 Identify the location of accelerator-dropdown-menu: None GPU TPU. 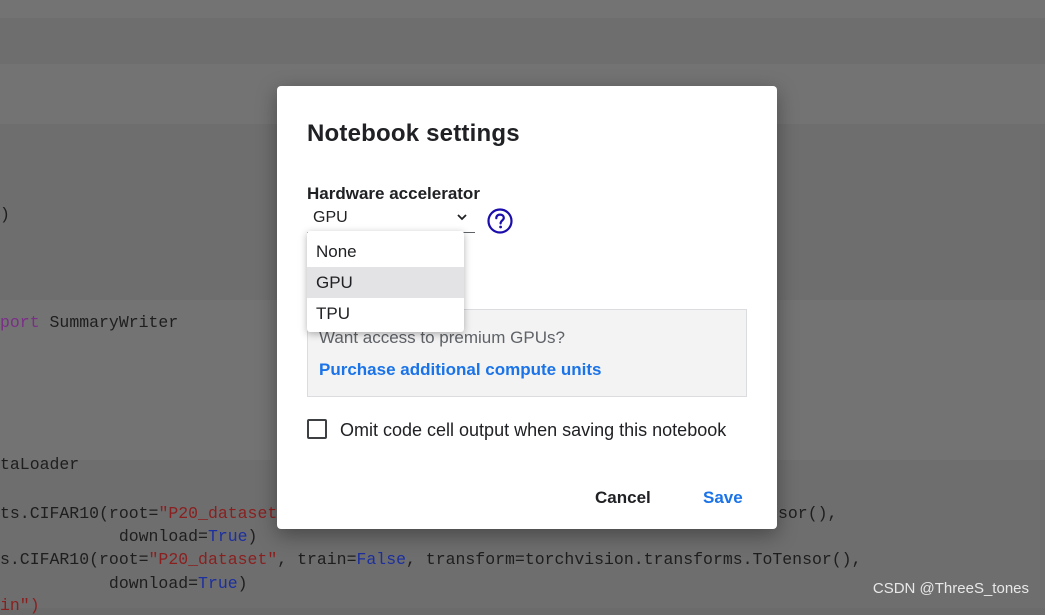
(385, 281).